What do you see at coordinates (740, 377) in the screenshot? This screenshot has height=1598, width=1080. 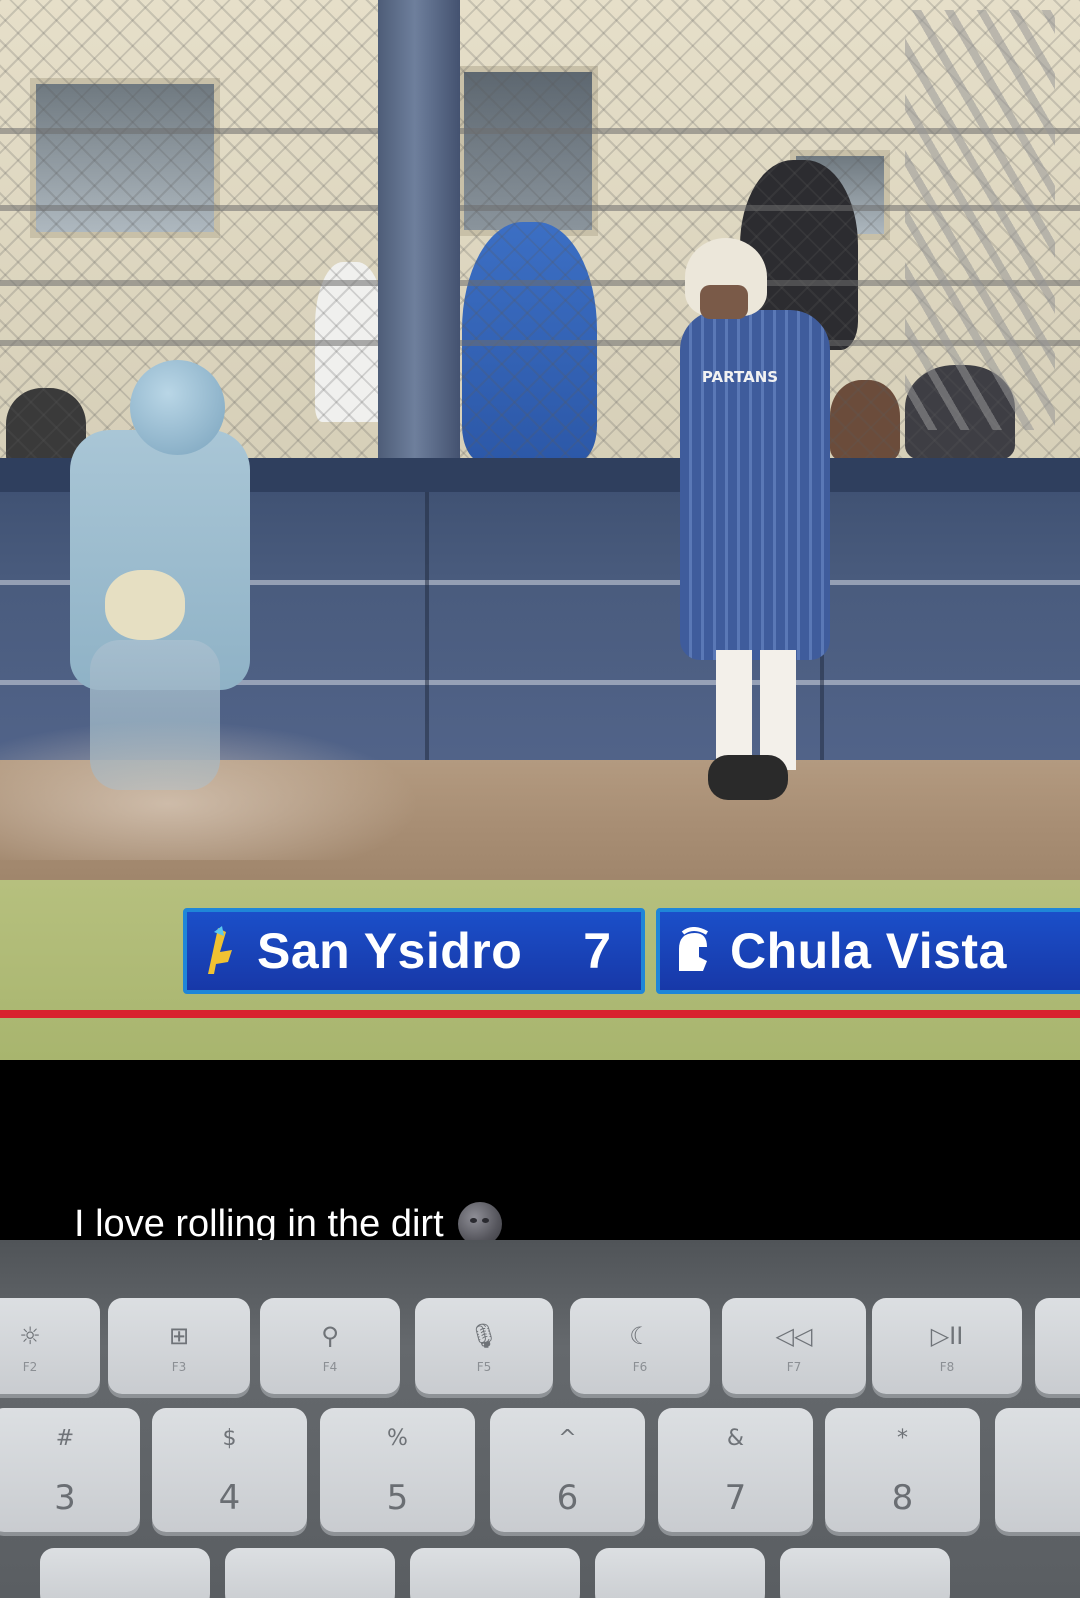 I see `jersey-lettering: PARTANS` at bounding box center [740, 377].